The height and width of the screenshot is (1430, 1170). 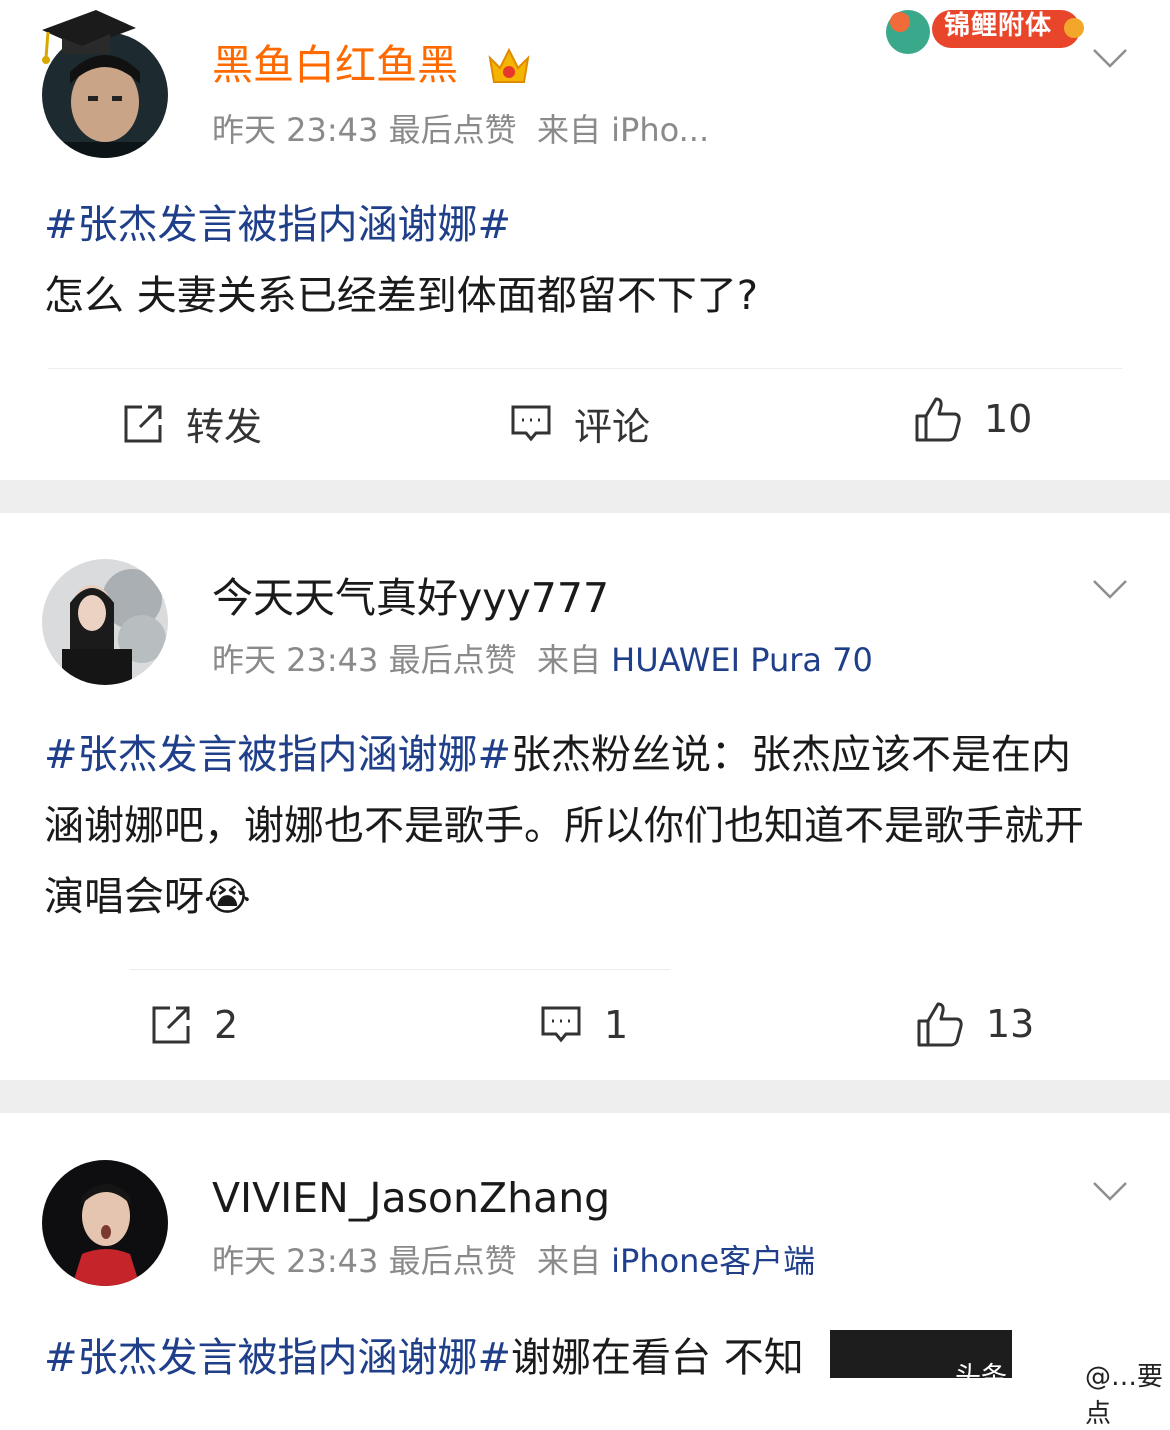 What do you see at coordinates (410, 598) in the screenshot?
I see `username: 今天天气真好yyy777` at bounding box center [410, 598].